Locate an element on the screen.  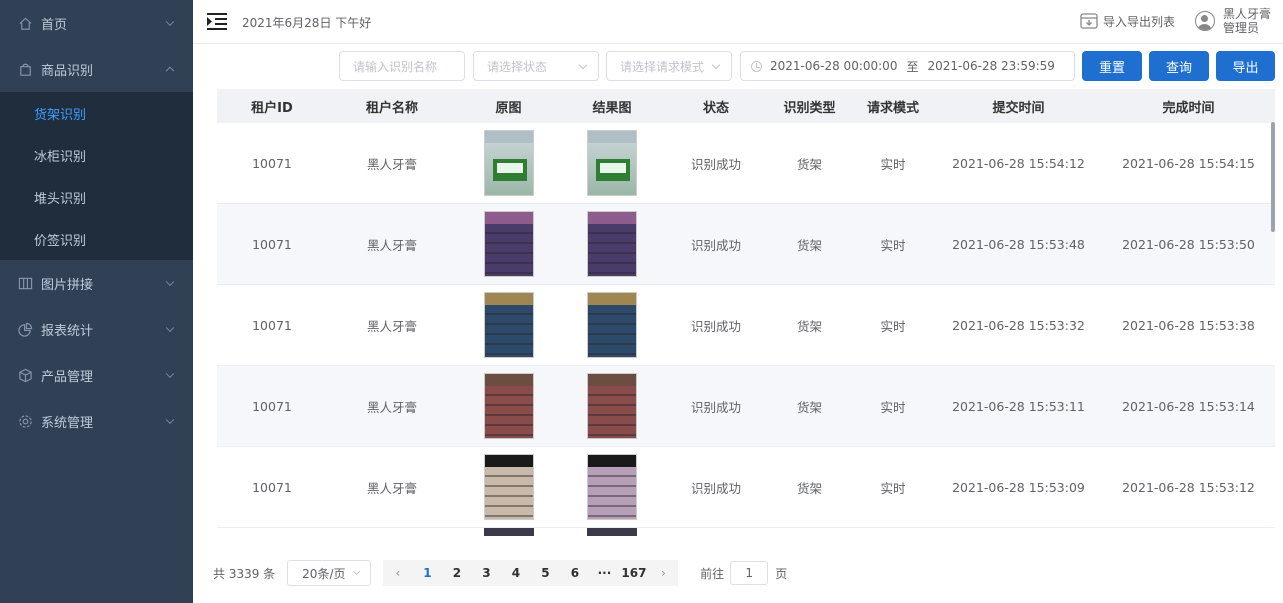
goto-label: 前往 is located at coordinates (712, 573).